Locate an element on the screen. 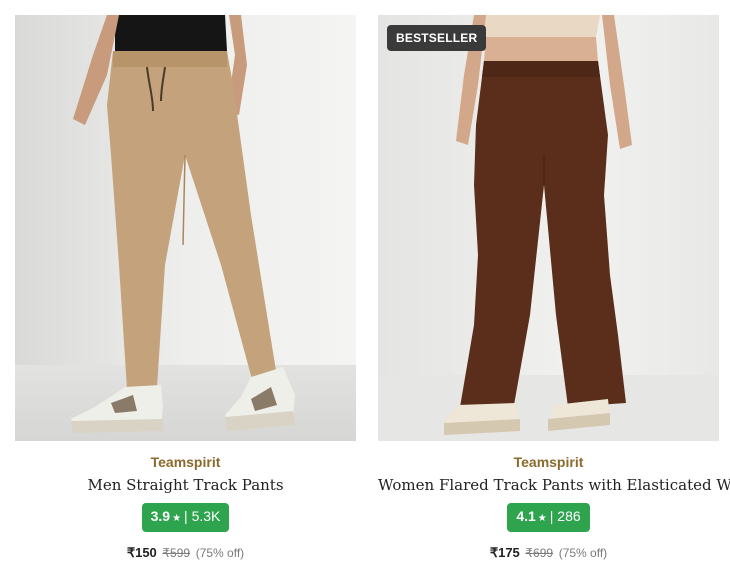  price-row: ₹175 ₹699 (75% off) is located at coordinates (548, 553).